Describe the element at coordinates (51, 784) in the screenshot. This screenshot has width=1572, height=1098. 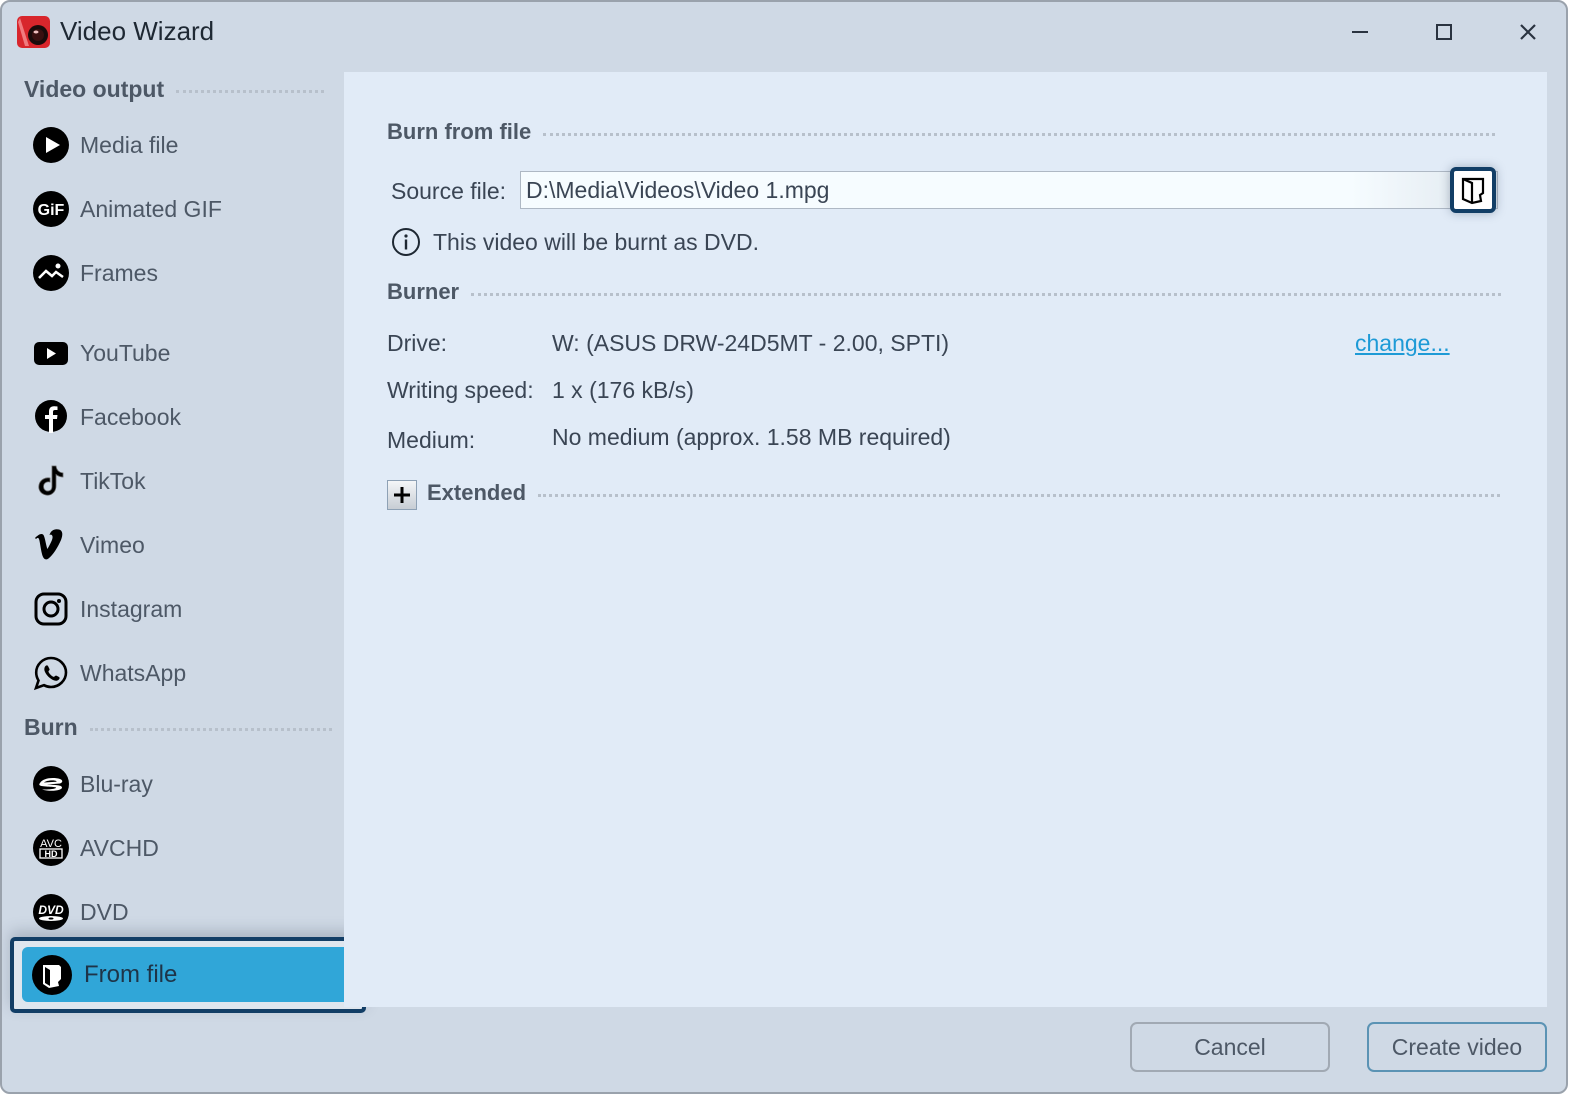
I see `bluray-icon` at that location.